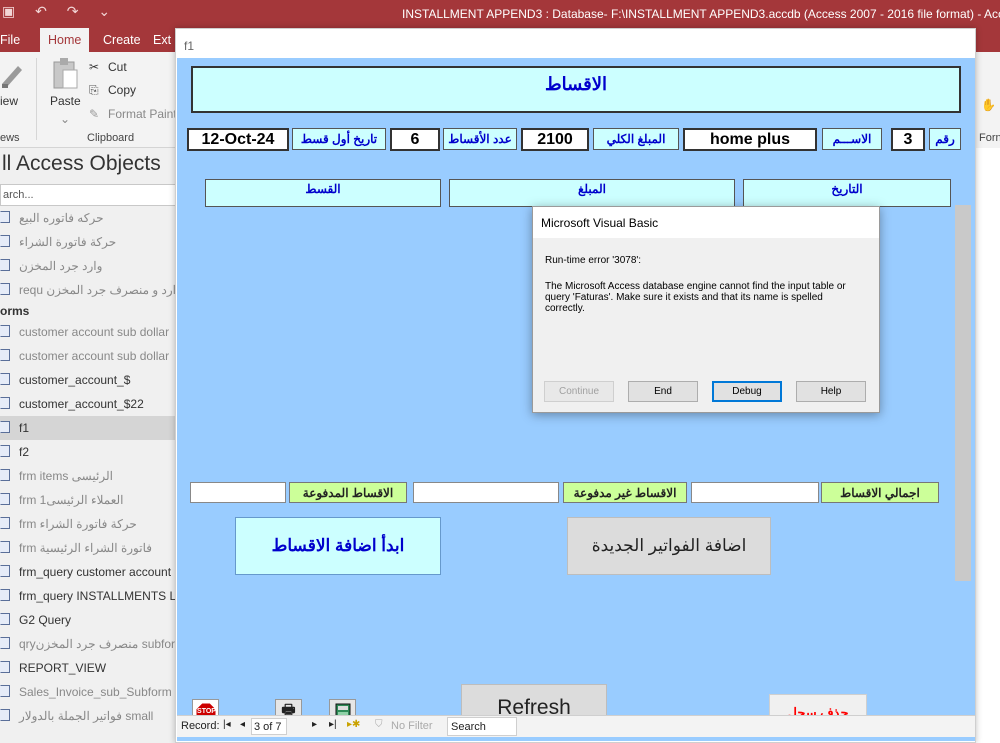  I want to click on view-icon, so click(12, 75).